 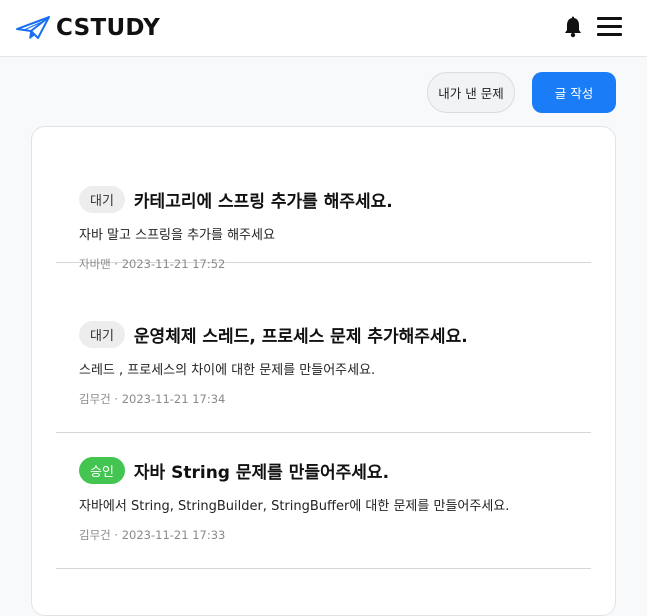 I want to click on post-title: 자바 String 문제를 만들어주세요., so click(x=261, y=470).